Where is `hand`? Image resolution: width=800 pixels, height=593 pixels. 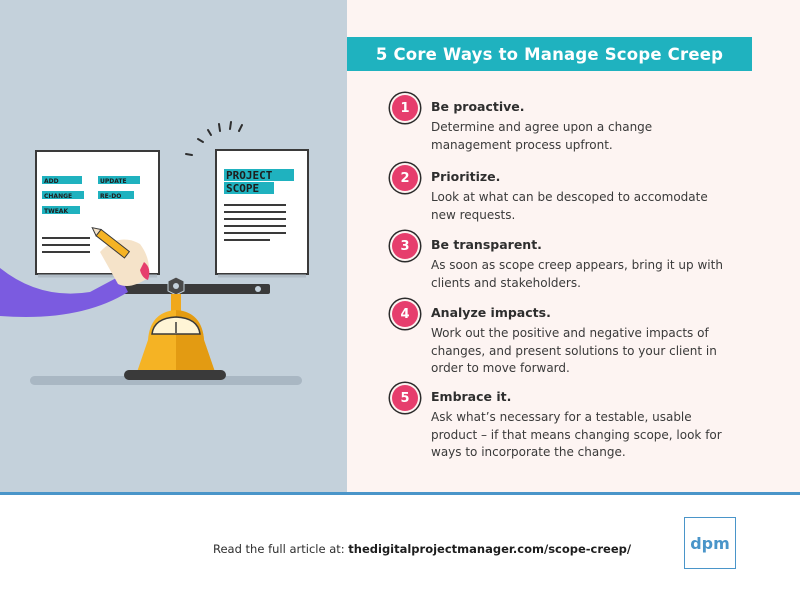 hand is located at coordinates (124, 262).